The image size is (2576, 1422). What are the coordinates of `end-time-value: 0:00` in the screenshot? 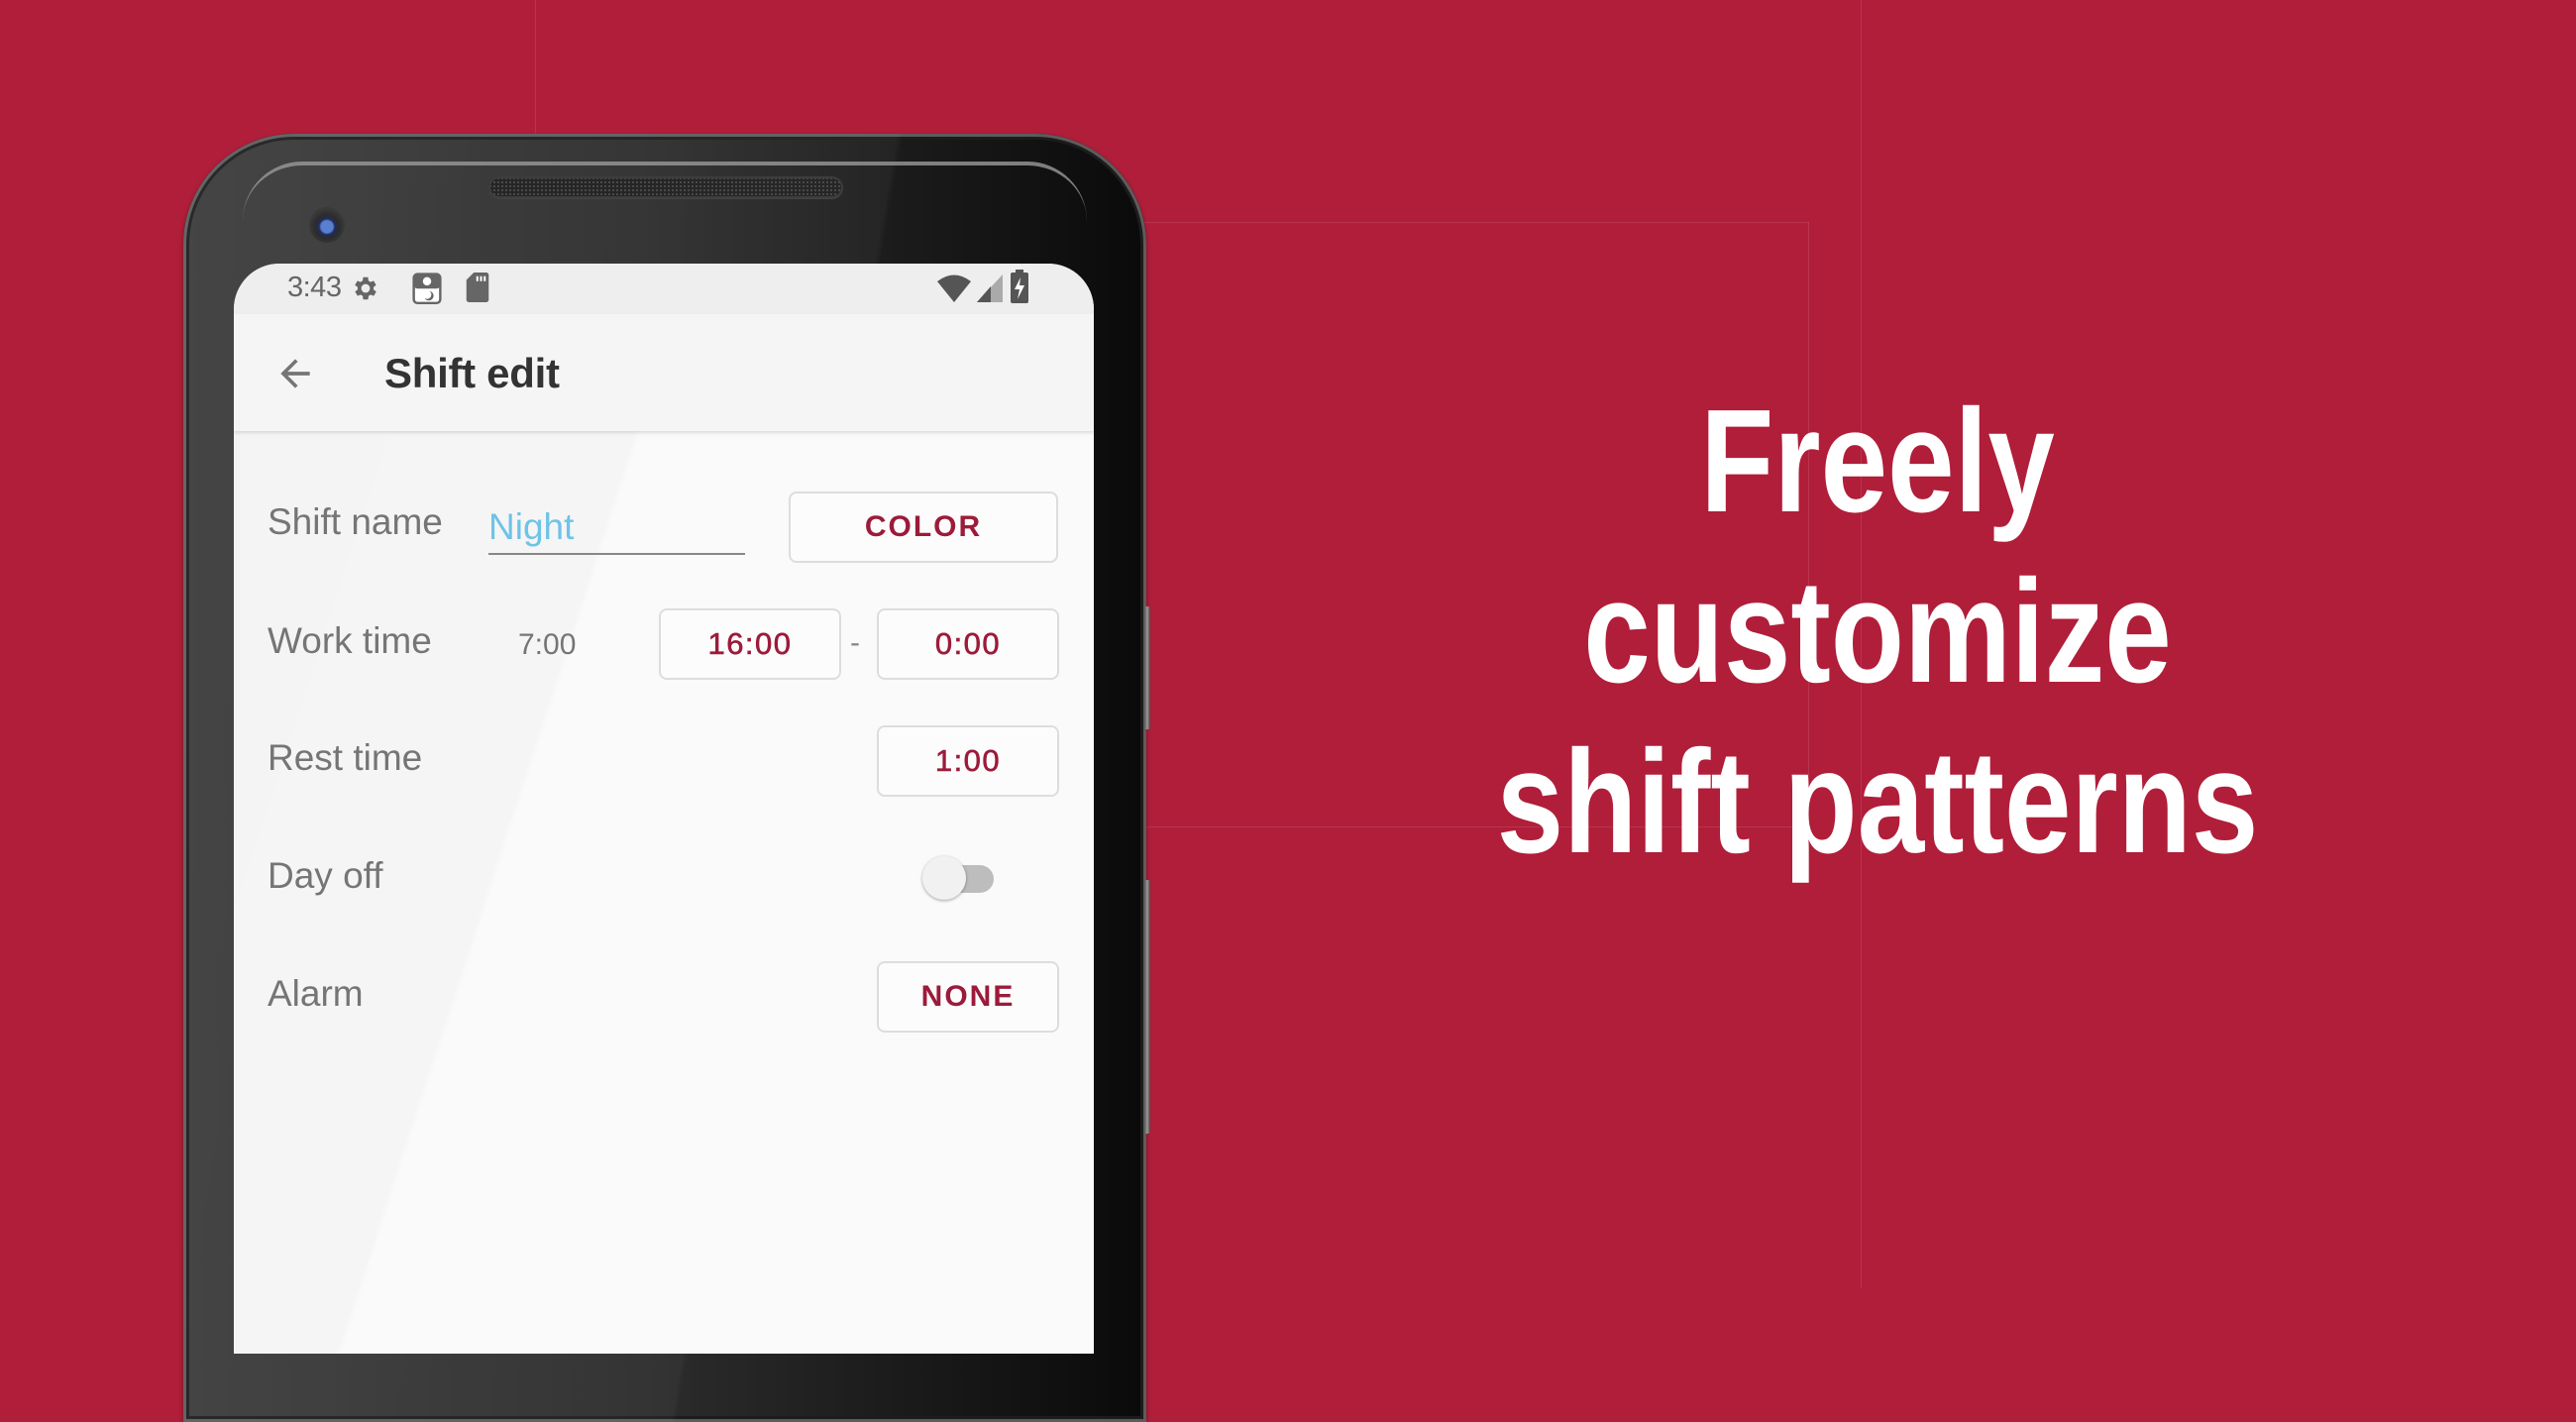 It's located at (968, 644).